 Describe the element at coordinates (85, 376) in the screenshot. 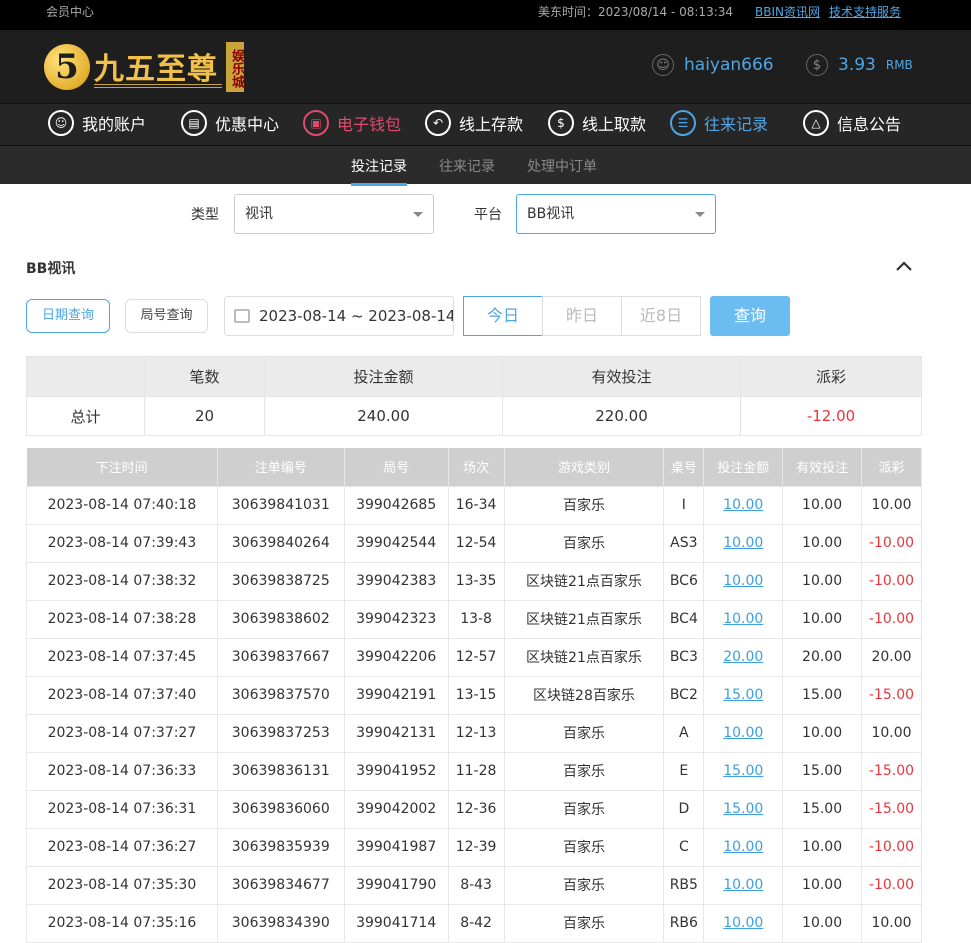

I see `summary-header` at that location.